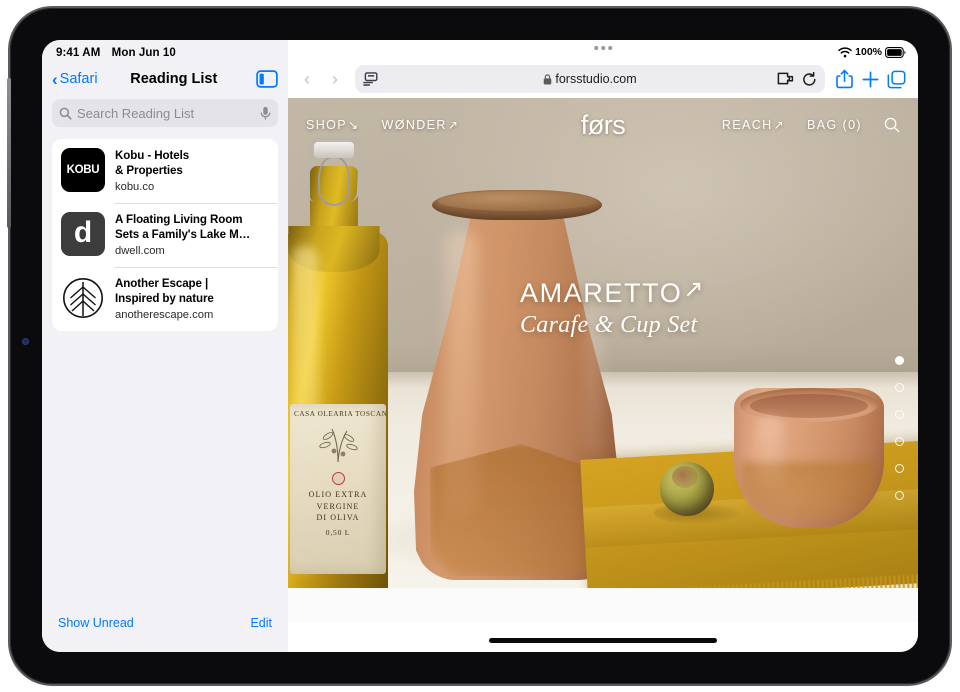 The width and height of the screenshot is (960, 692). Describe the element at coordinates (162, 284) in the screenshot. I see `title-line-1: Another Escape |` at that location.